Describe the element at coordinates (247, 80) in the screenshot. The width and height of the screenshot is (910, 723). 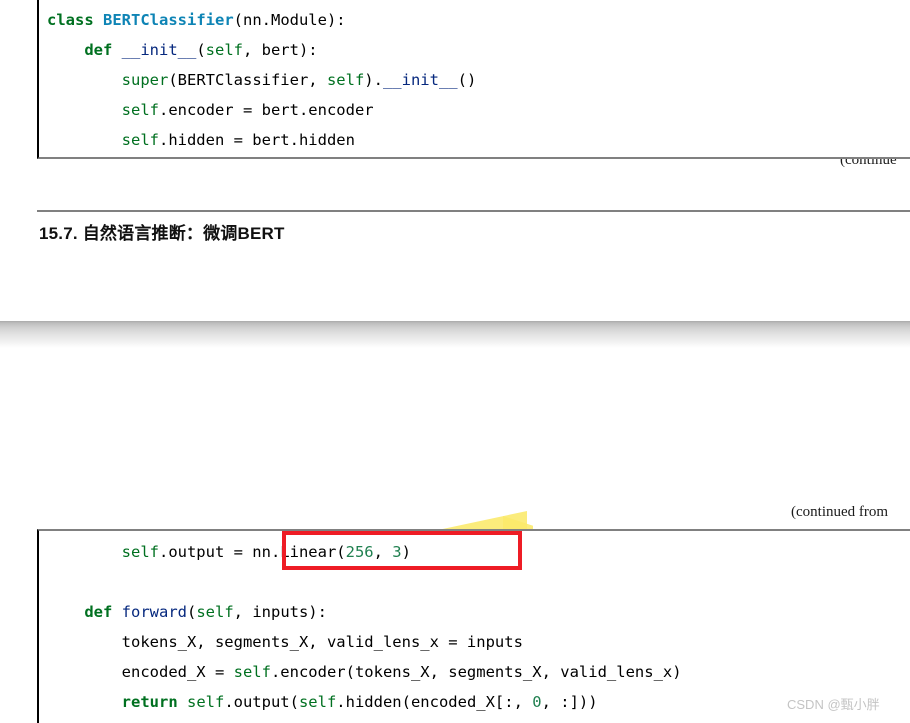
I see `code-token: (BERTClassifier,` at that location.